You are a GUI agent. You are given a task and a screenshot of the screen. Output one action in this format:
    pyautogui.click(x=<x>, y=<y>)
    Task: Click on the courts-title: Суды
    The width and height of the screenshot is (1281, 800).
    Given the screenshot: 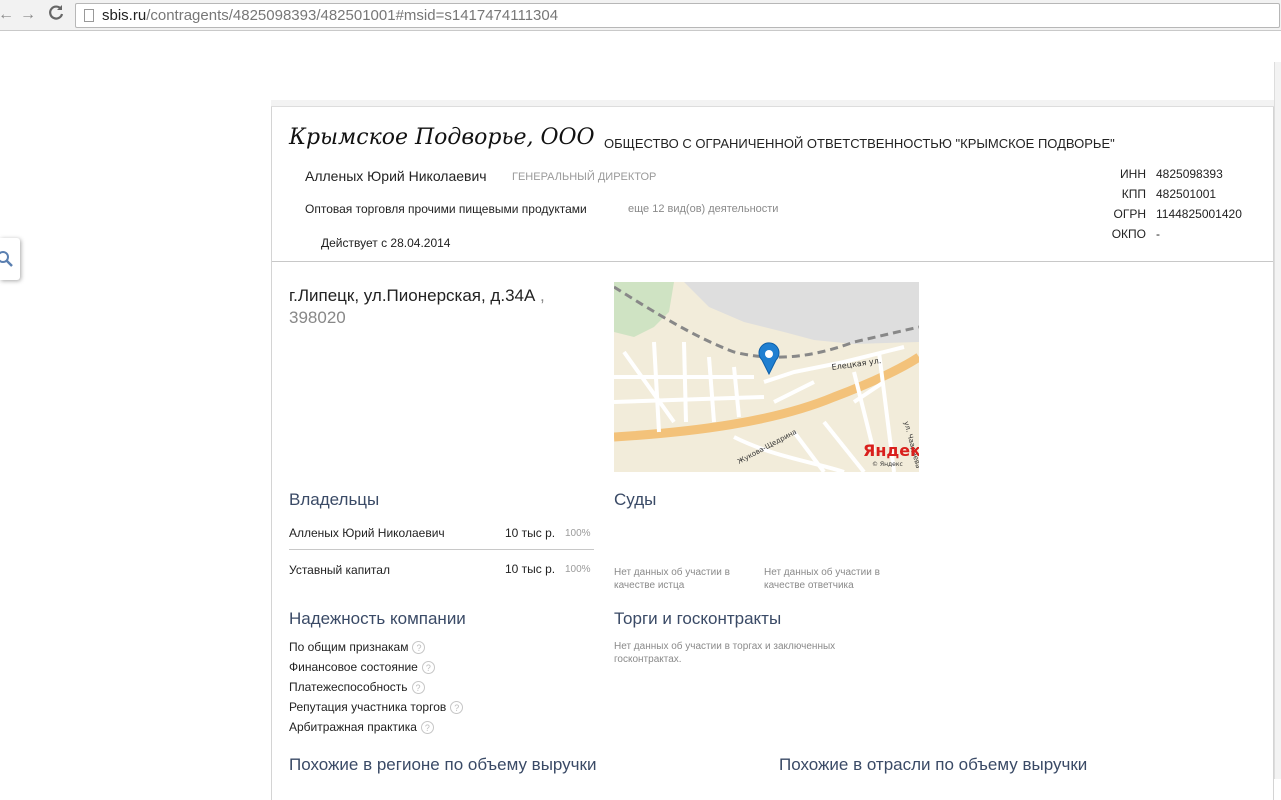 What is the action you would take?
    pyautogui.click(x=635, y=499)
    